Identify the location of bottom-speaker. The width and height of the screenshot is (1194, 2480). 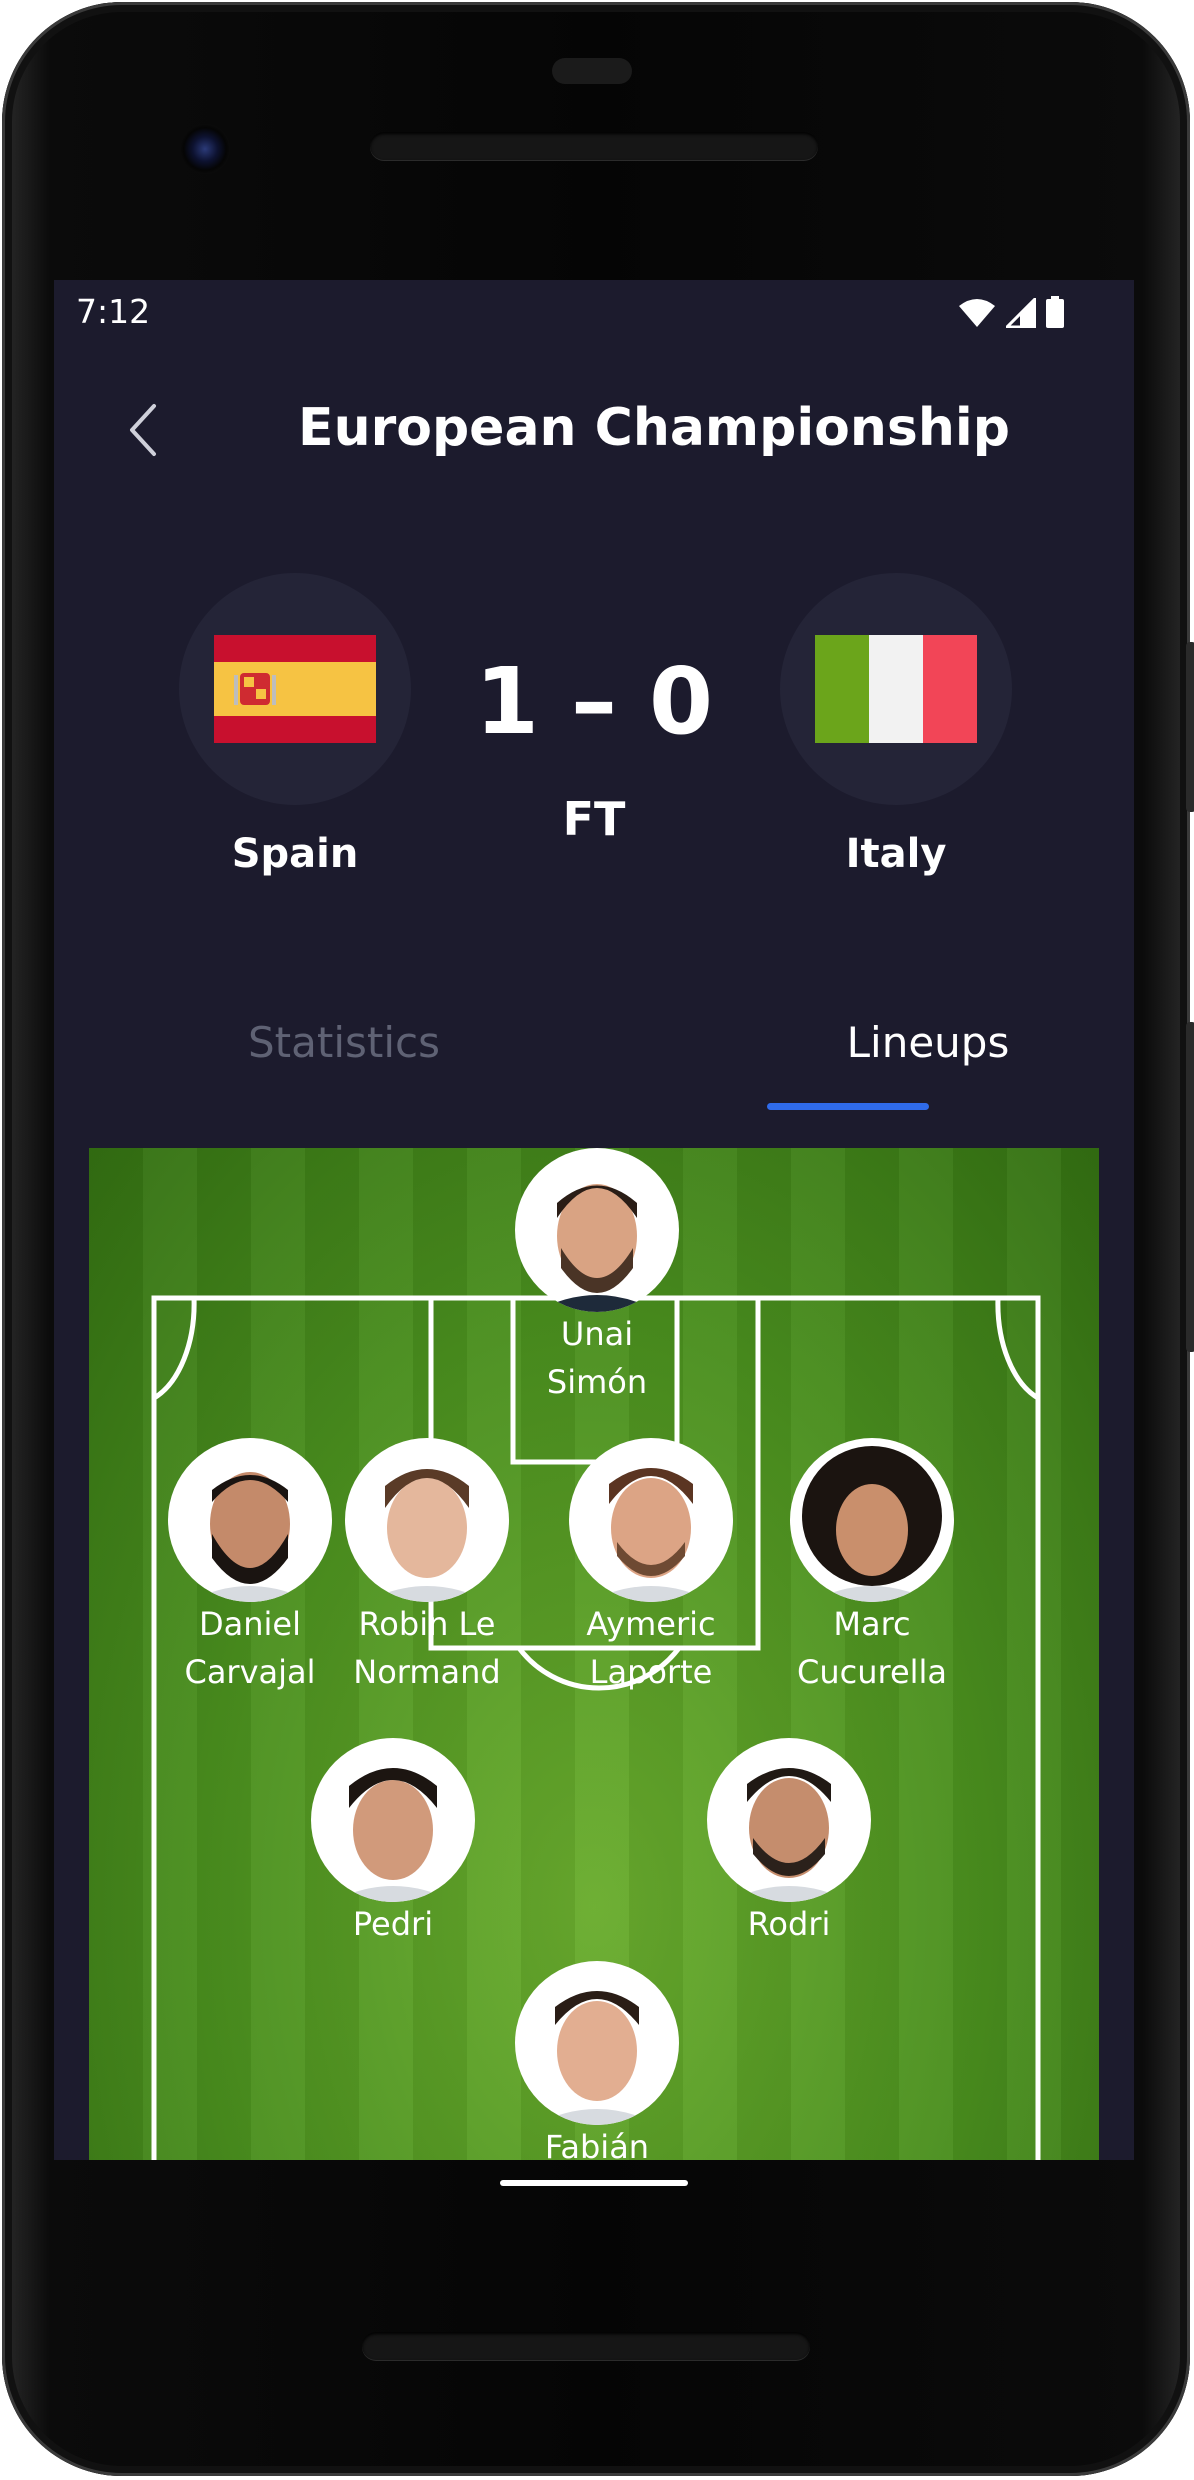
(586, 2346).